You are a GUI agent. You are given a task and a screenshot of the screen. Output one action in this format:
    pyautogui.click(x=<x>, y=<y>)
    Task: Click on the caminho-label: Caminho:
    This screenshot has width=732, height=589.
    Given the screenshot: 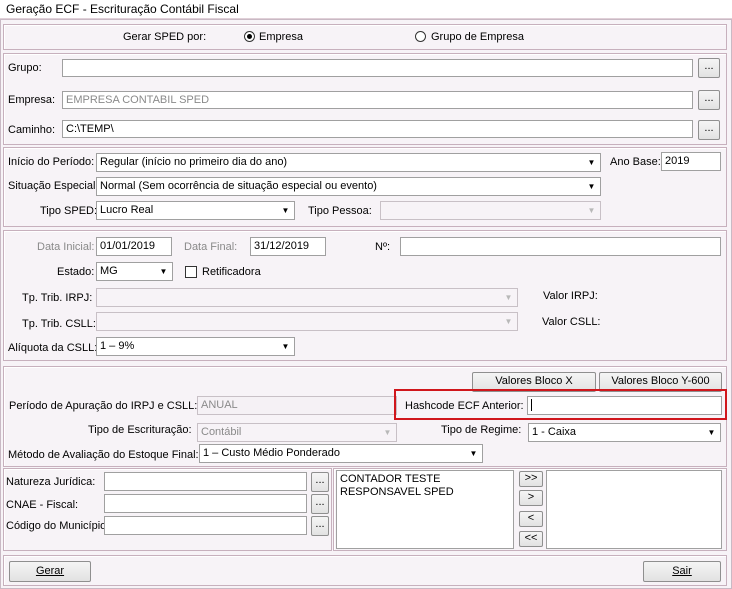 What is the action you would take?
    pyautogui.click(x=32, y=130)
    